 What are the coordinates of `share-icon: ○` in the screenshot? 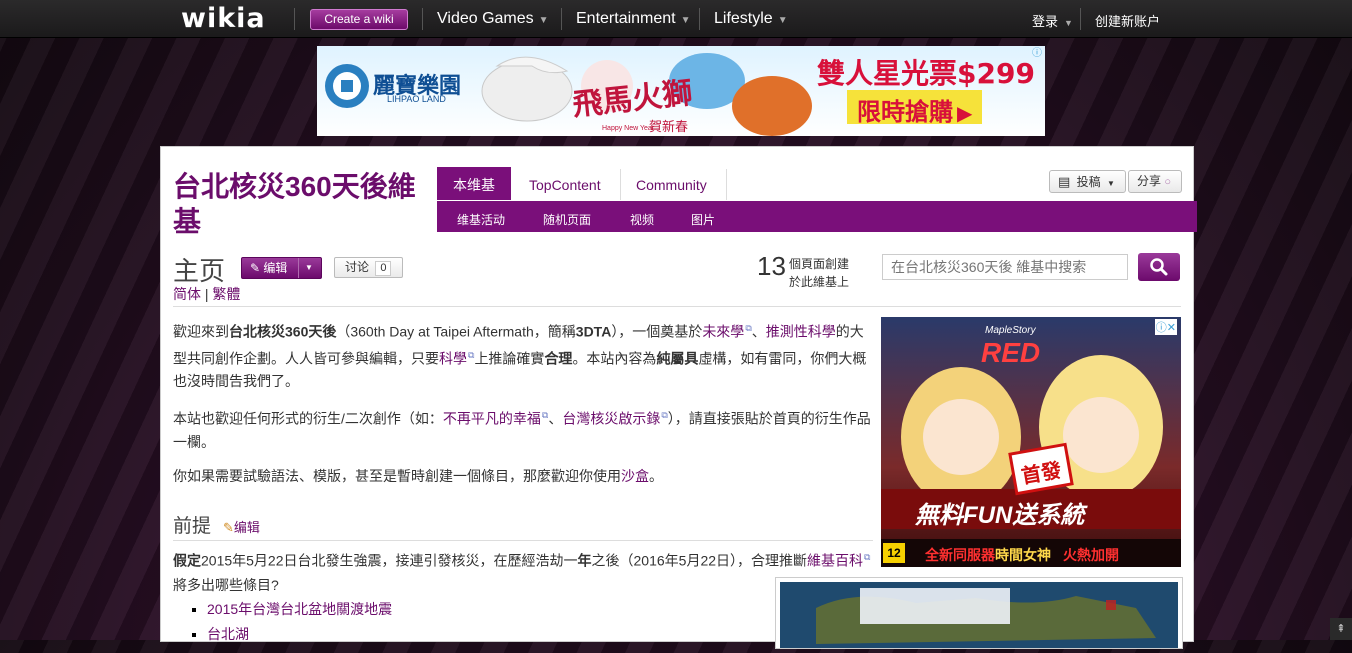 It's located at (1168, 182).